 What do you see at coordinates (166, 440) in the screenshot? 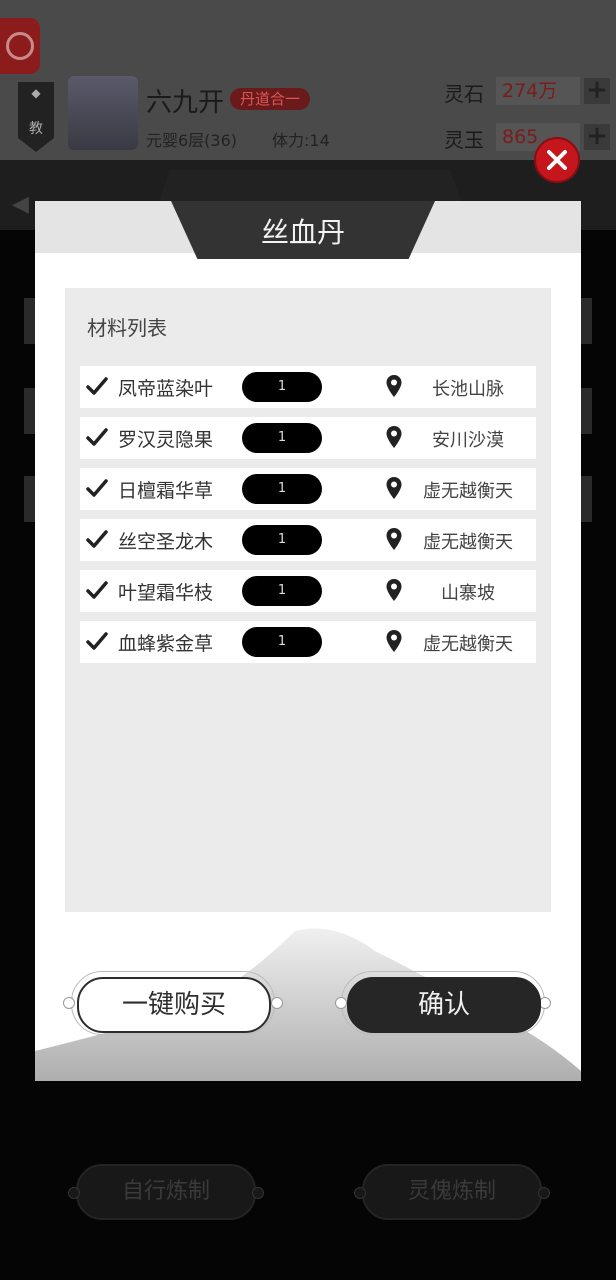
I see `material-name: 罗汉灵隐果` at bounding box center [166, 440].